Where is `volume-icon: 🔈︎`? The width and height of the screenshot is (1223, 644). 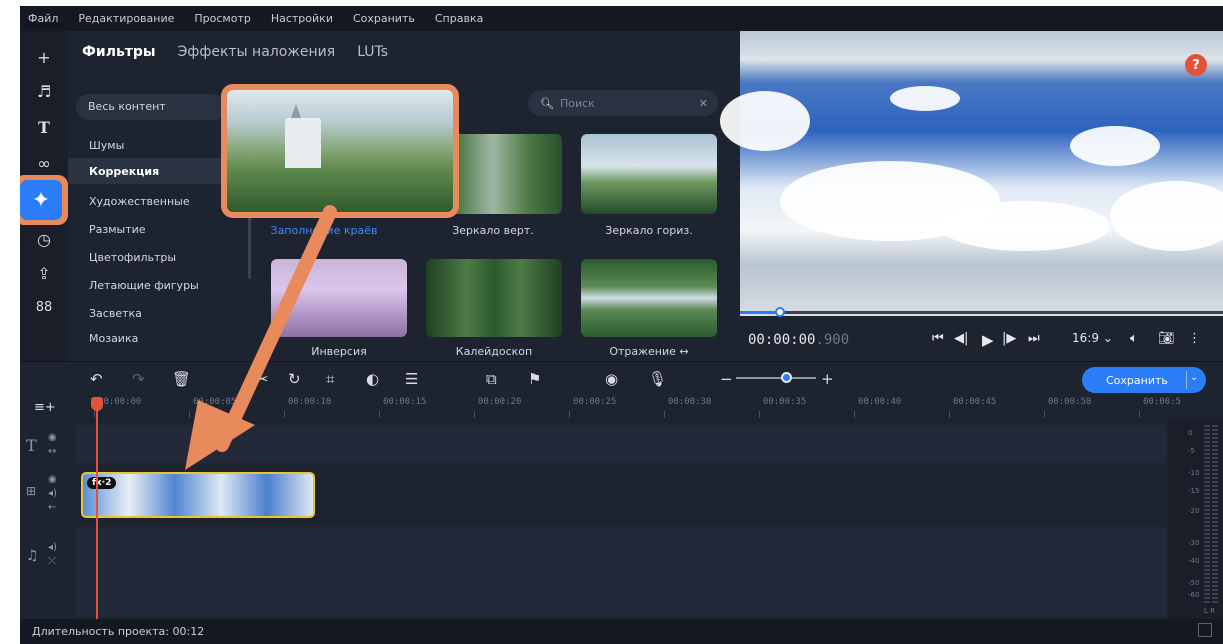 volume-icon: 🔈︎ is located at coordinates (1134, 338).